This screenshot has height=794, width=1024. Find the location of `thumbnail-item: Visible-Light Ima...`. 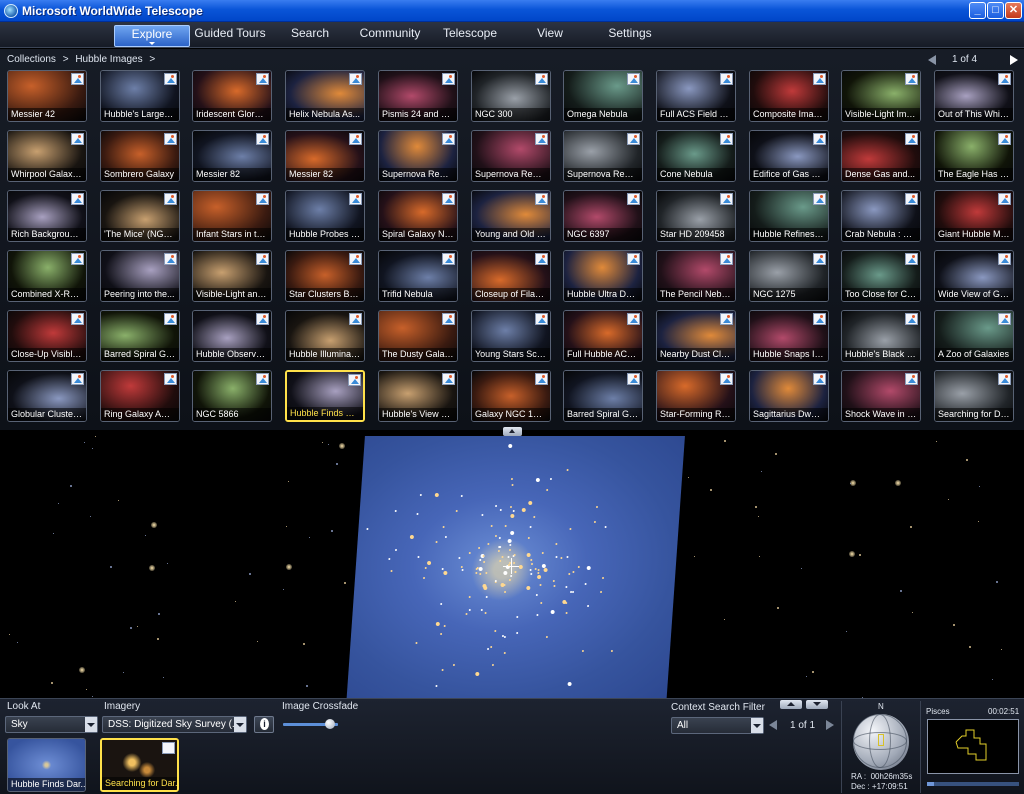

thumbnail-item: Visible-Light Ima... is located at coordinates (881, 96).